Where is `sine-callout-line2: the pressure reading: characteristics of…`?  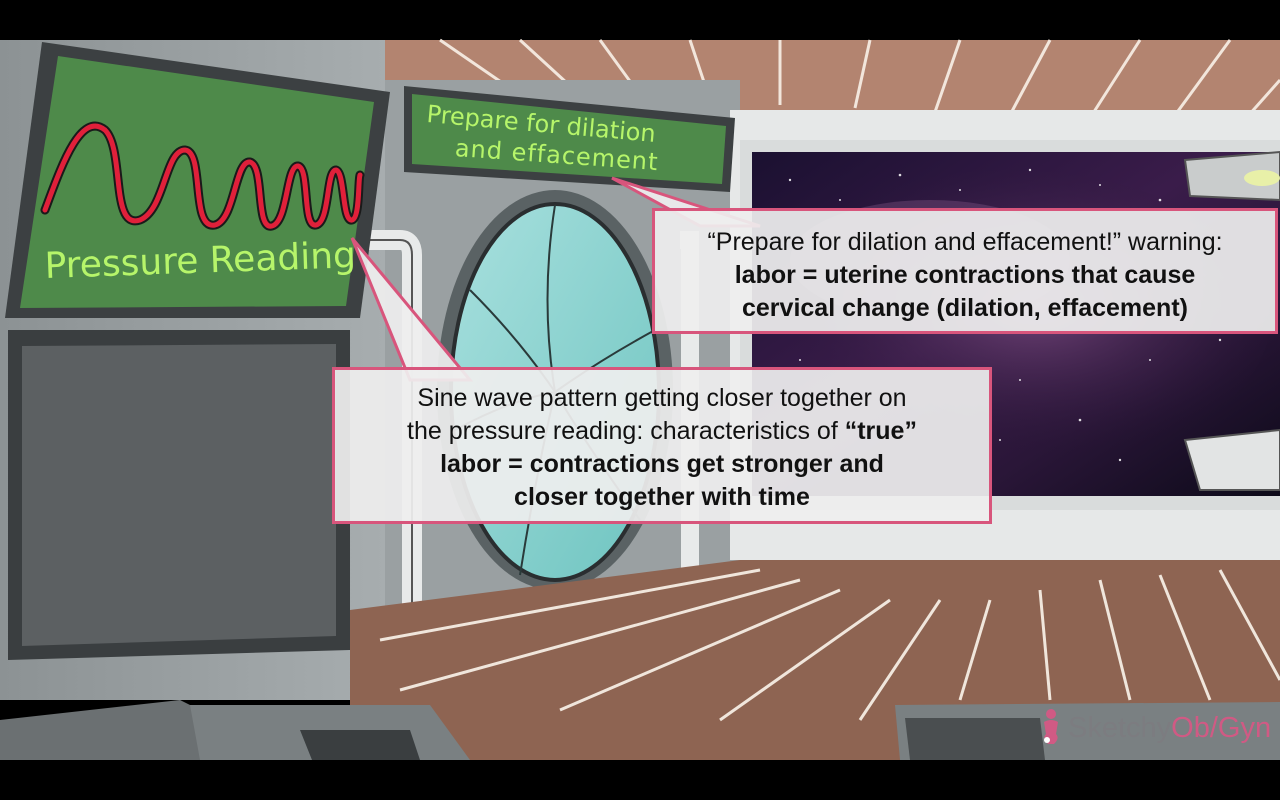 sine-callout-line2: the pressure reading: characteristics of… is located at coordinates (662, 431).